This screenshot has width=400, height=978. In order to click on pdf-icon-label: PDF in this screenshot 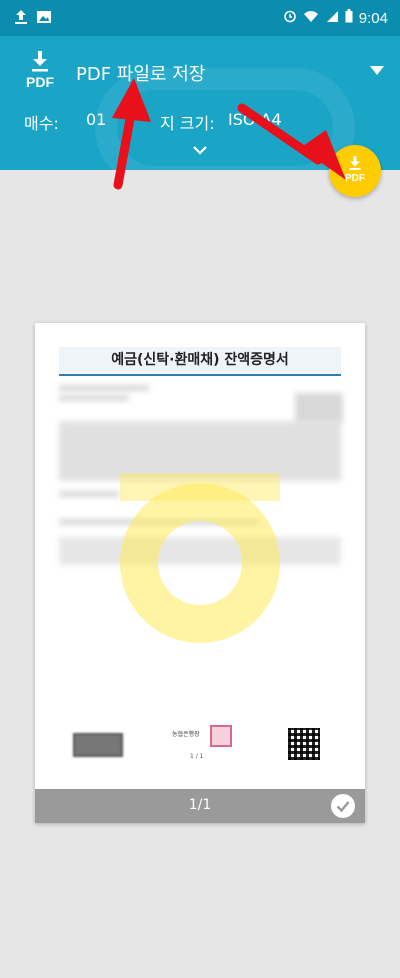, I will do `click(40, 82)`.